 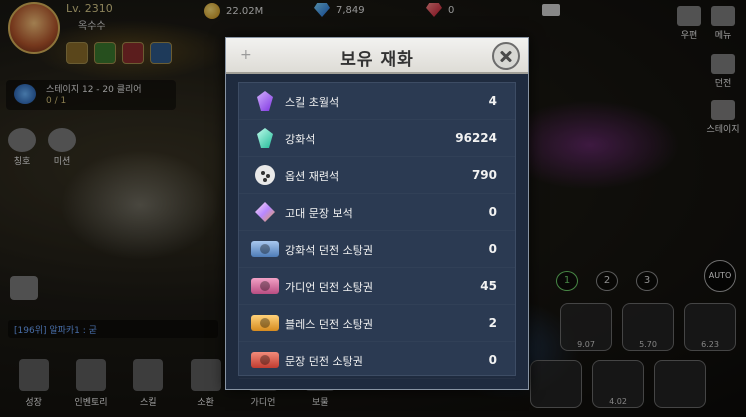 What do you see at coordinates (377, 323) in the screenshot?
I see `list-item: 블레스 던전 소탕권 2` at bounding box center [377, 323].